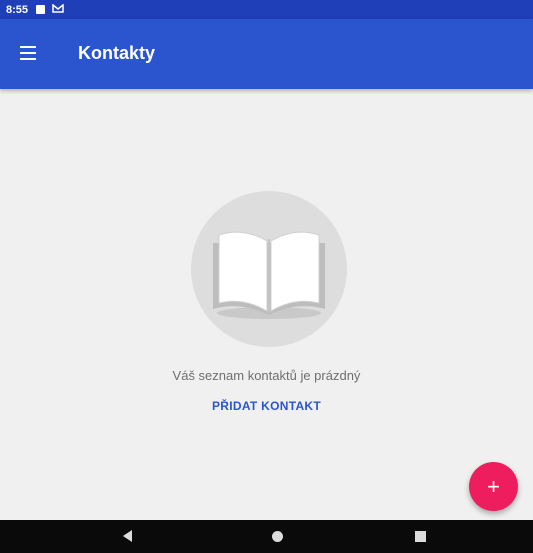  Describe the element at coordinates (266, 536) in the screenshot. I see `navigation-bar` at that location.